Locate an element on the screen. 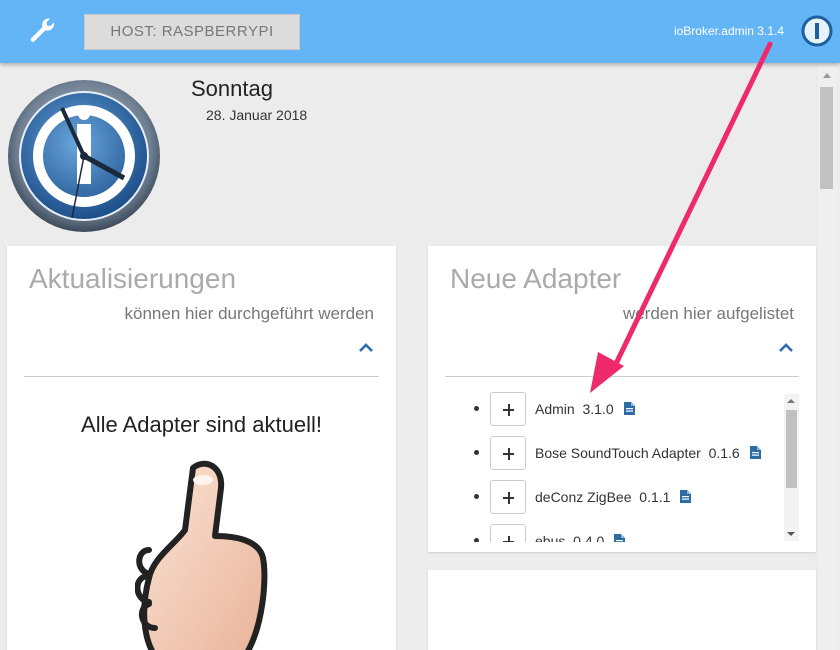  list-item: Bose SoundTouch Adapter 0.1.6 is located at coordinates (611, 453).